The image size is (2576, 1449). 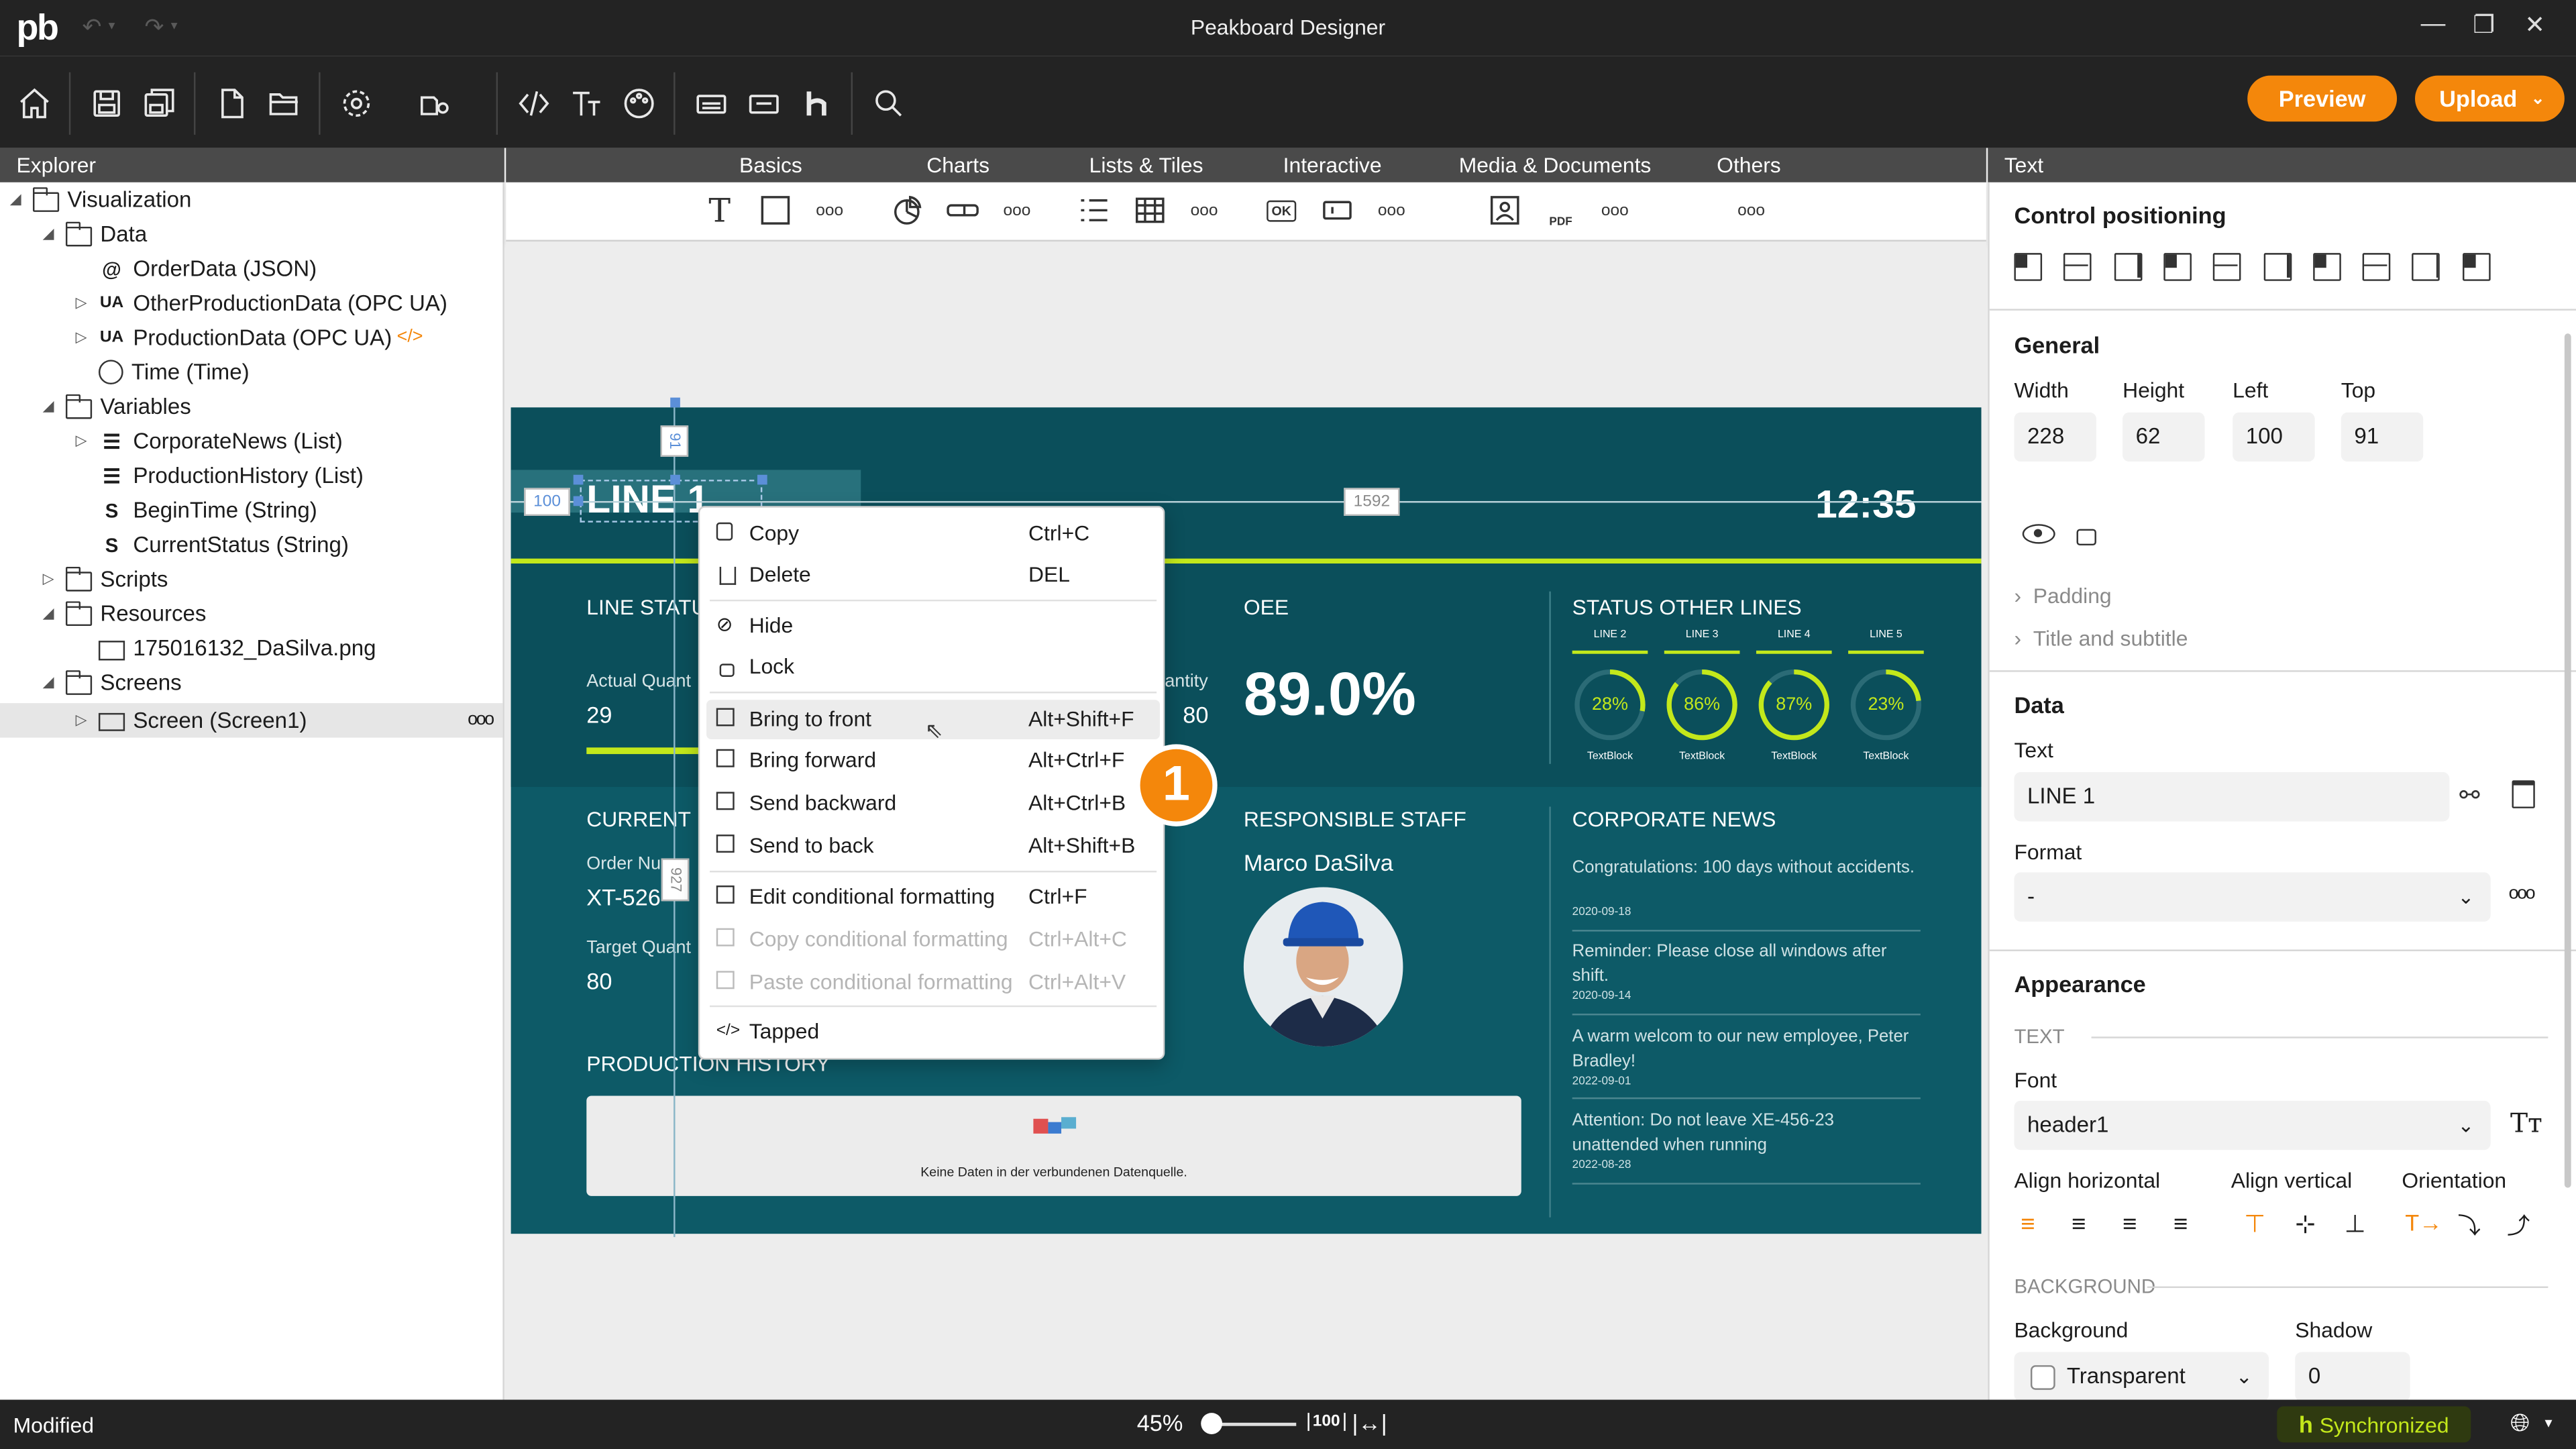 I want to click on home-icon, so click(x=34, y=103).